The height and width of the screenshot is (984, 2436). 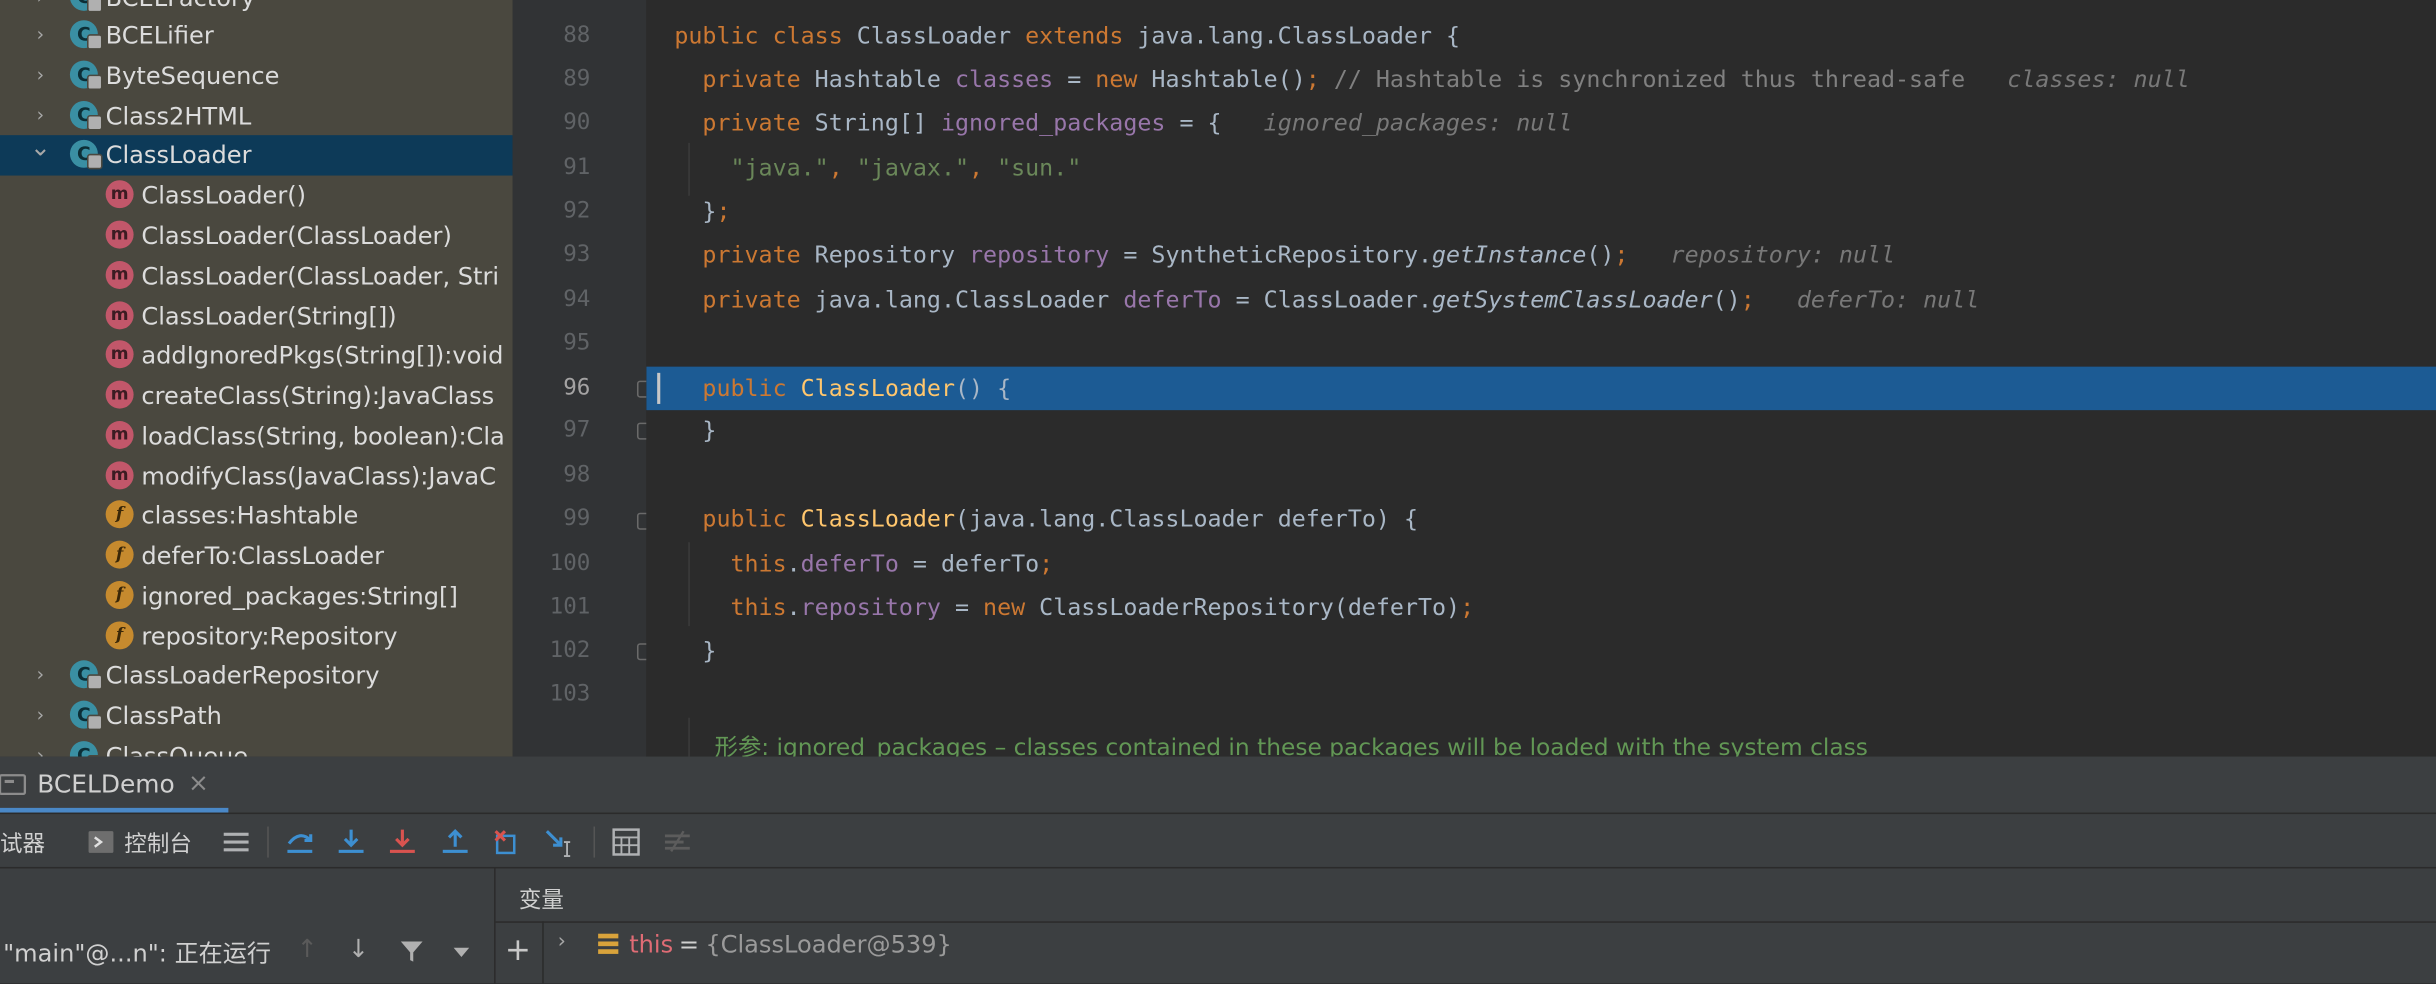 What do you see at coordinates (411, 950) in the screenshot?
I see `filter-icon` at bounding box center [411, 950].